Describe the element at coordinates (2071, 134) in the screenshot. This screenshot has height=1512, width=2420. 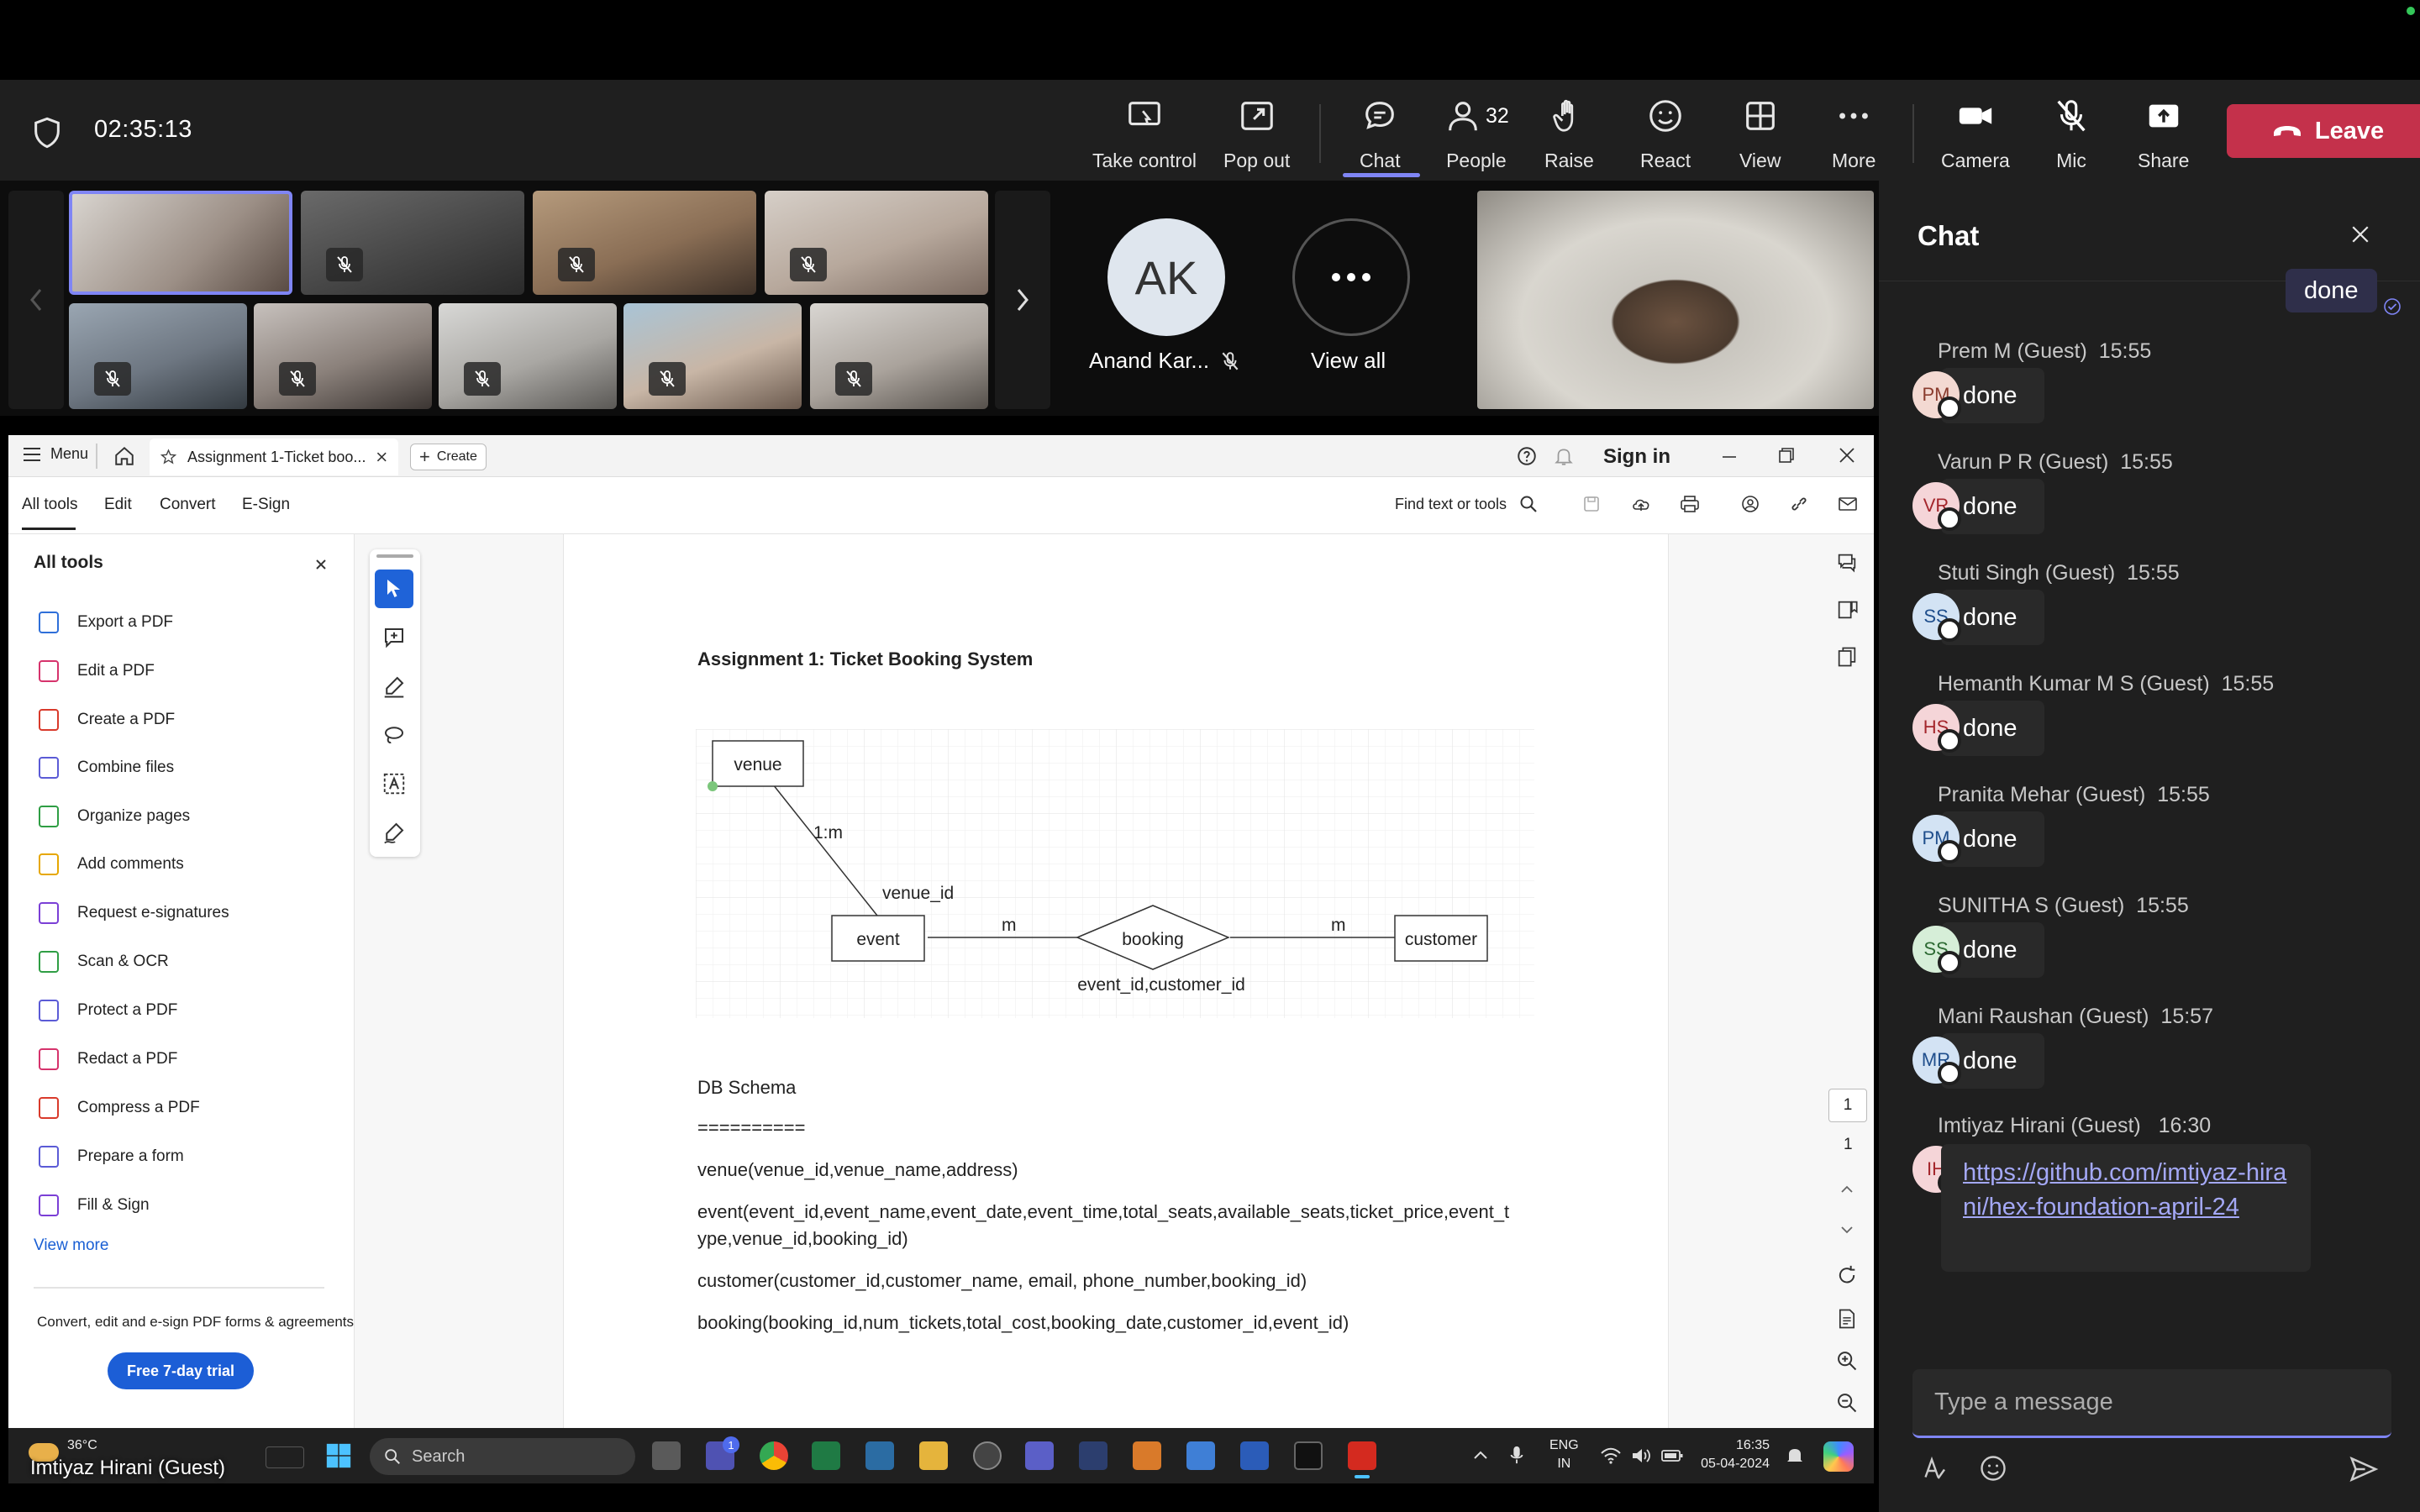
I see `mic-button: Mic` at that location.